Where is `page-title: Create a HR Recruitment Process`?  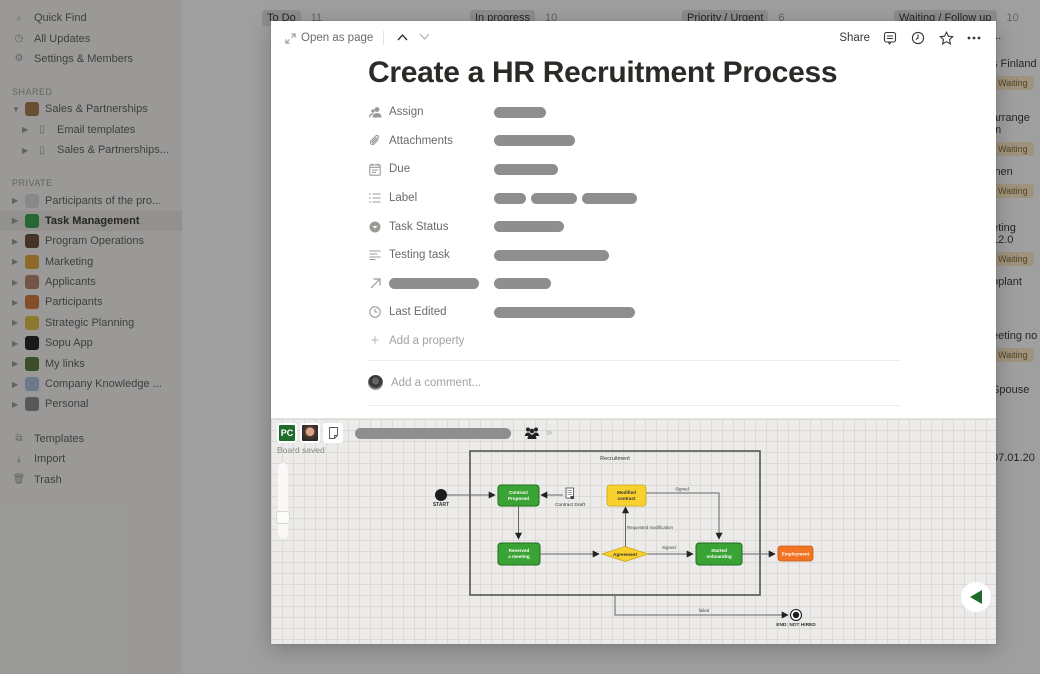
page-title: Create a HR Recruitment Process is located at coordinates (634, 75).